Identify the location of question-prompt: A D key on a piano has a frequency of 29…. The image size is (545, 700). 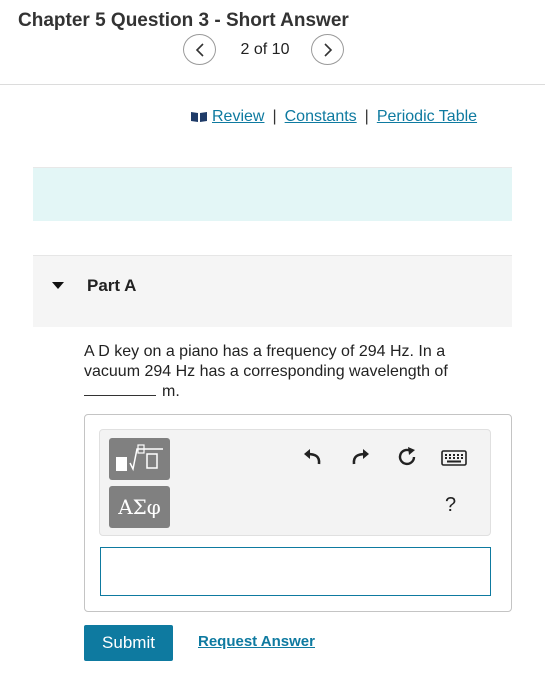
(266, 361).